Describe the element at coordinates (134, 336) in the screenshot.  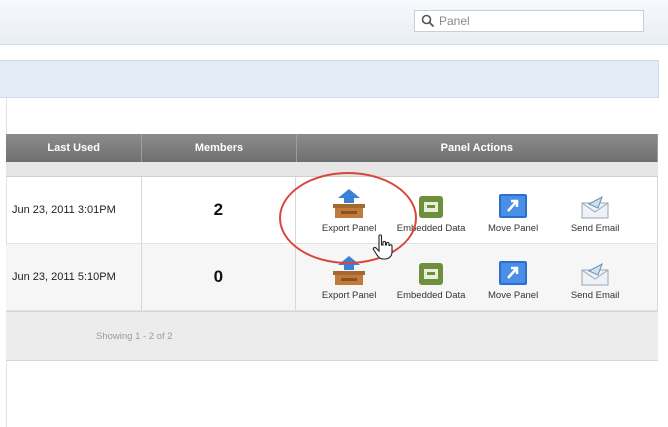
I see `pagination-status: Showing 1 - 2 of 2` at that location.